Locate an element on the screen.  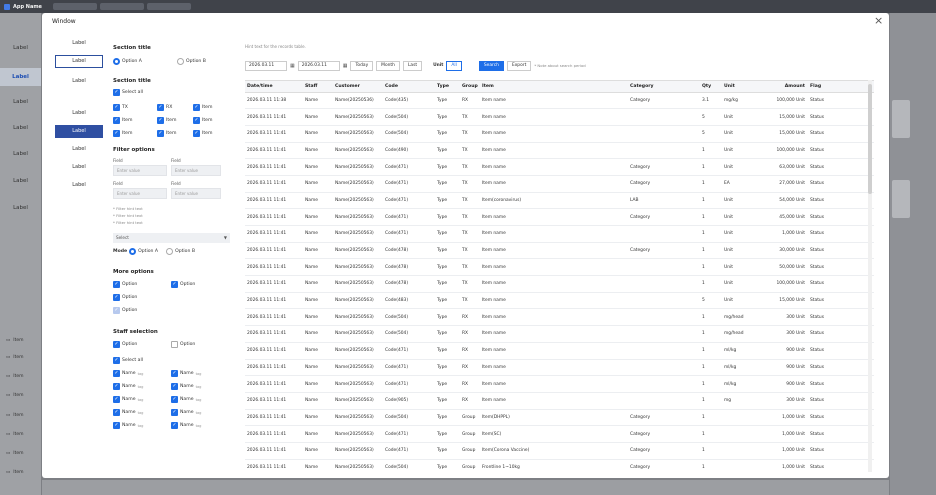
this-month-button: Month is located at coordinates (388, 65).